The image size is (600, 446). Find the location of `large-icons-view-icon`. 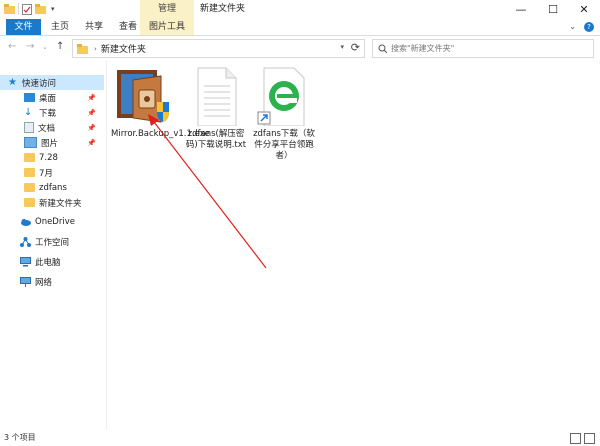

large-icons-view-icon is located at coordinates (589, 438).